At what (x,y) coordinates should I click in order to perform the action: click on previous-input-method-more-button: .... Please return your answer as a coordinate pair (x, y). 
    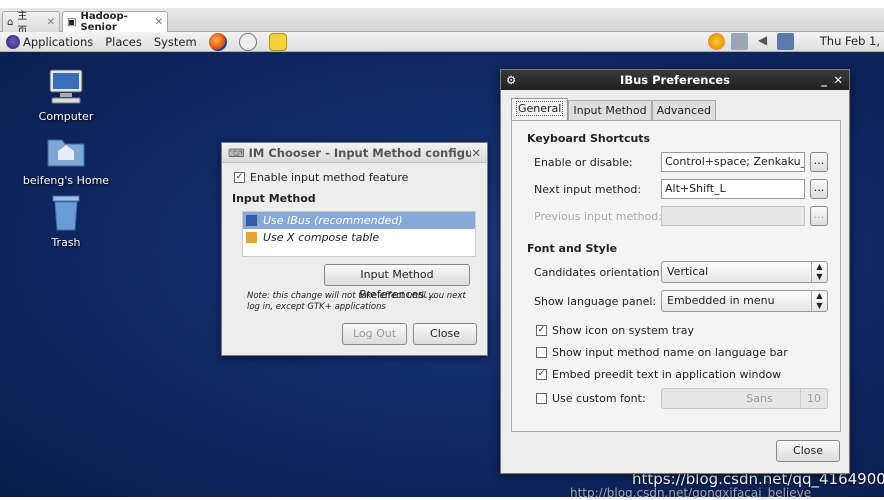
    Looking at the image, I should click on (819, 216).